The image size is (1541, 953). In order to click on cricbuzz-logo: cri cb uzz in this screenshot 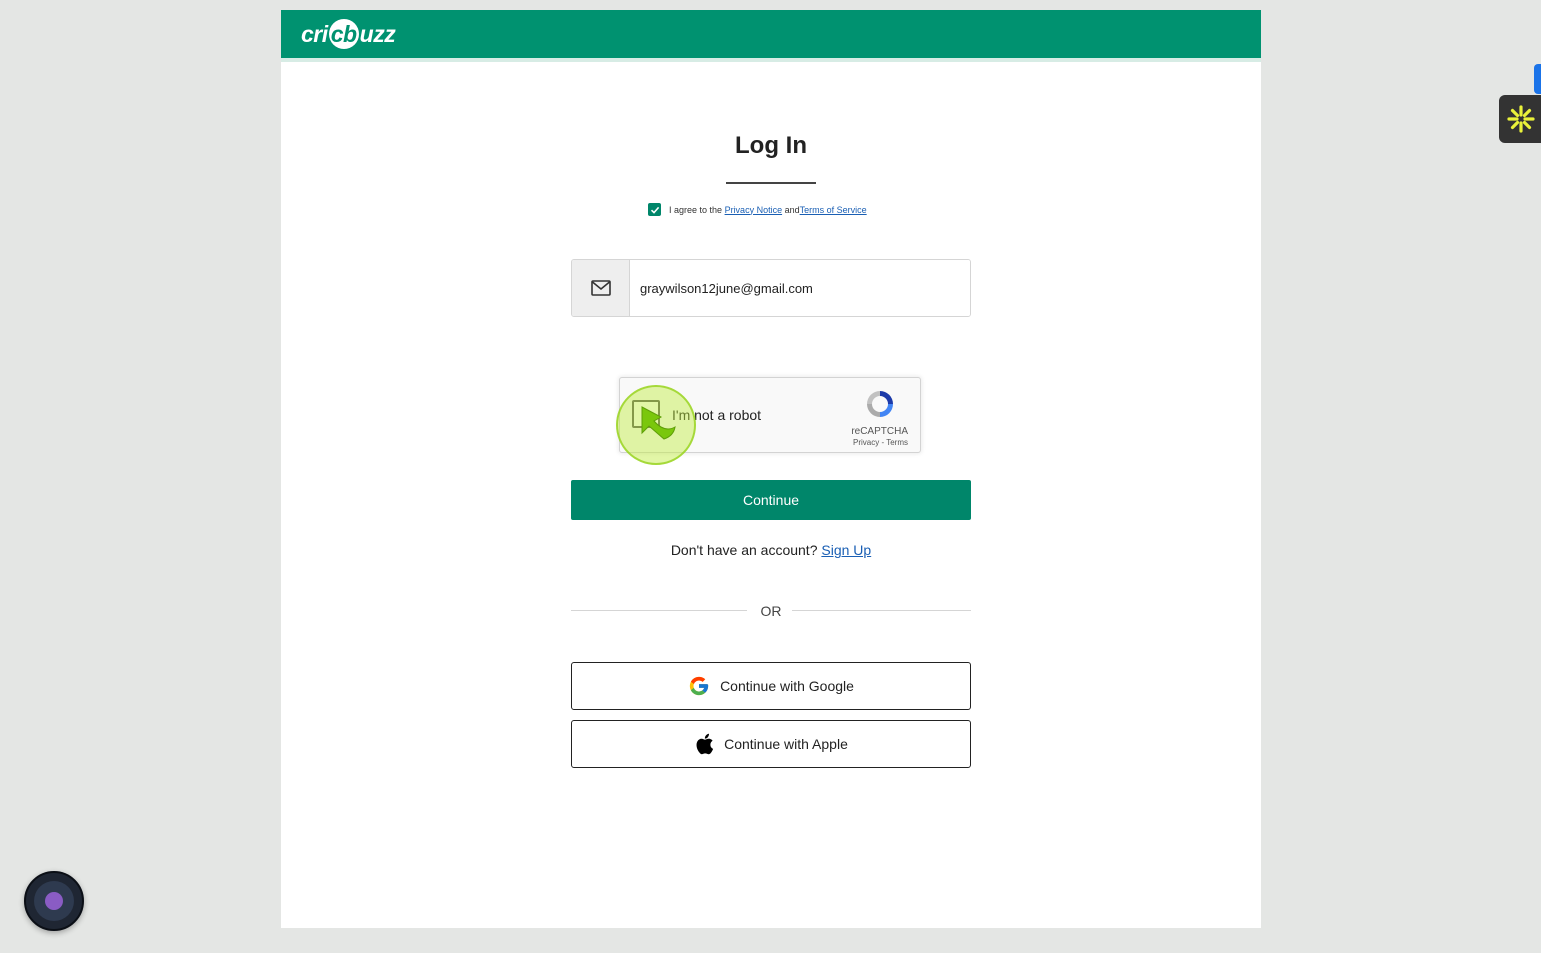, I will do `click(348, 34)`.